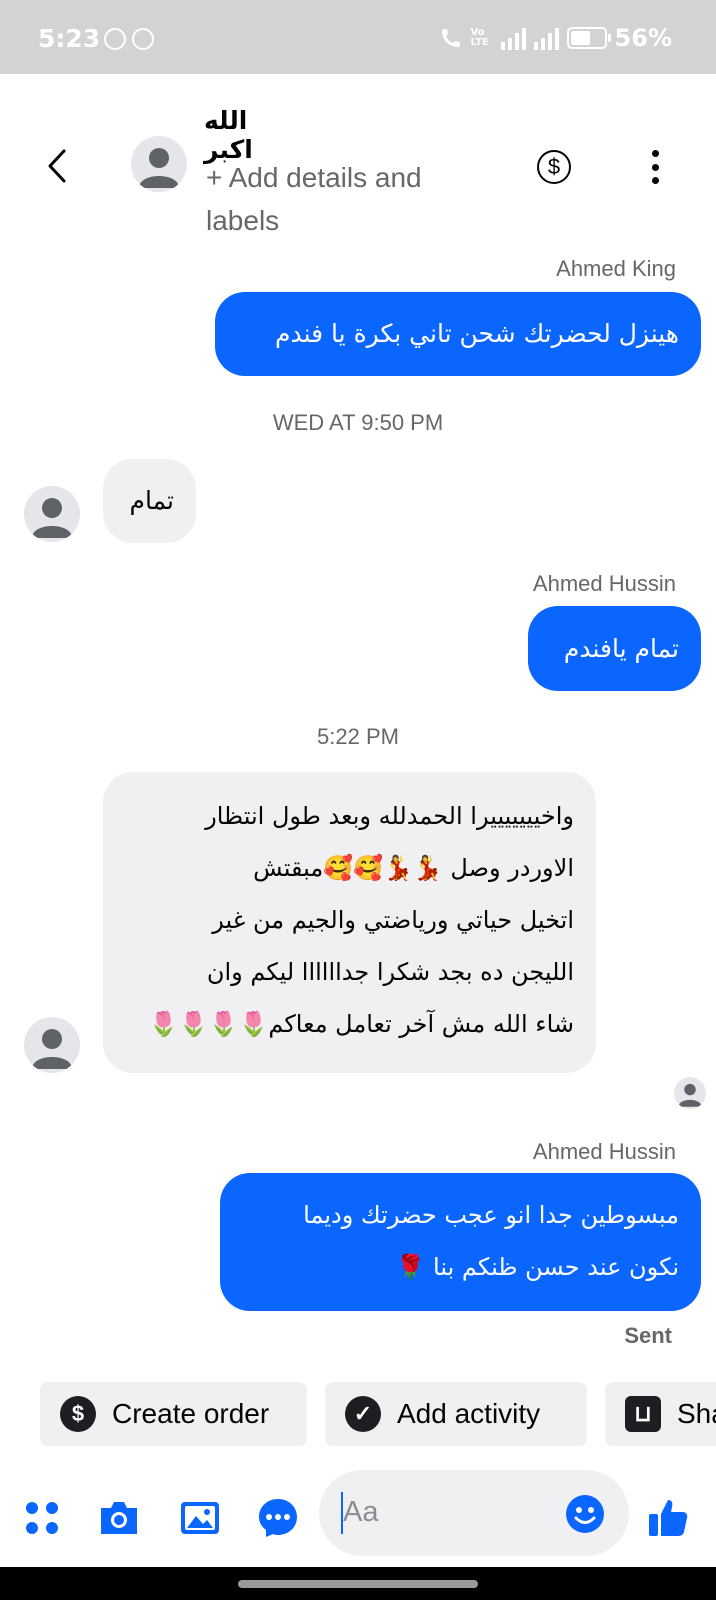  I want to click on add-activity-button: ✓ Add activity, so click(456, 1414).